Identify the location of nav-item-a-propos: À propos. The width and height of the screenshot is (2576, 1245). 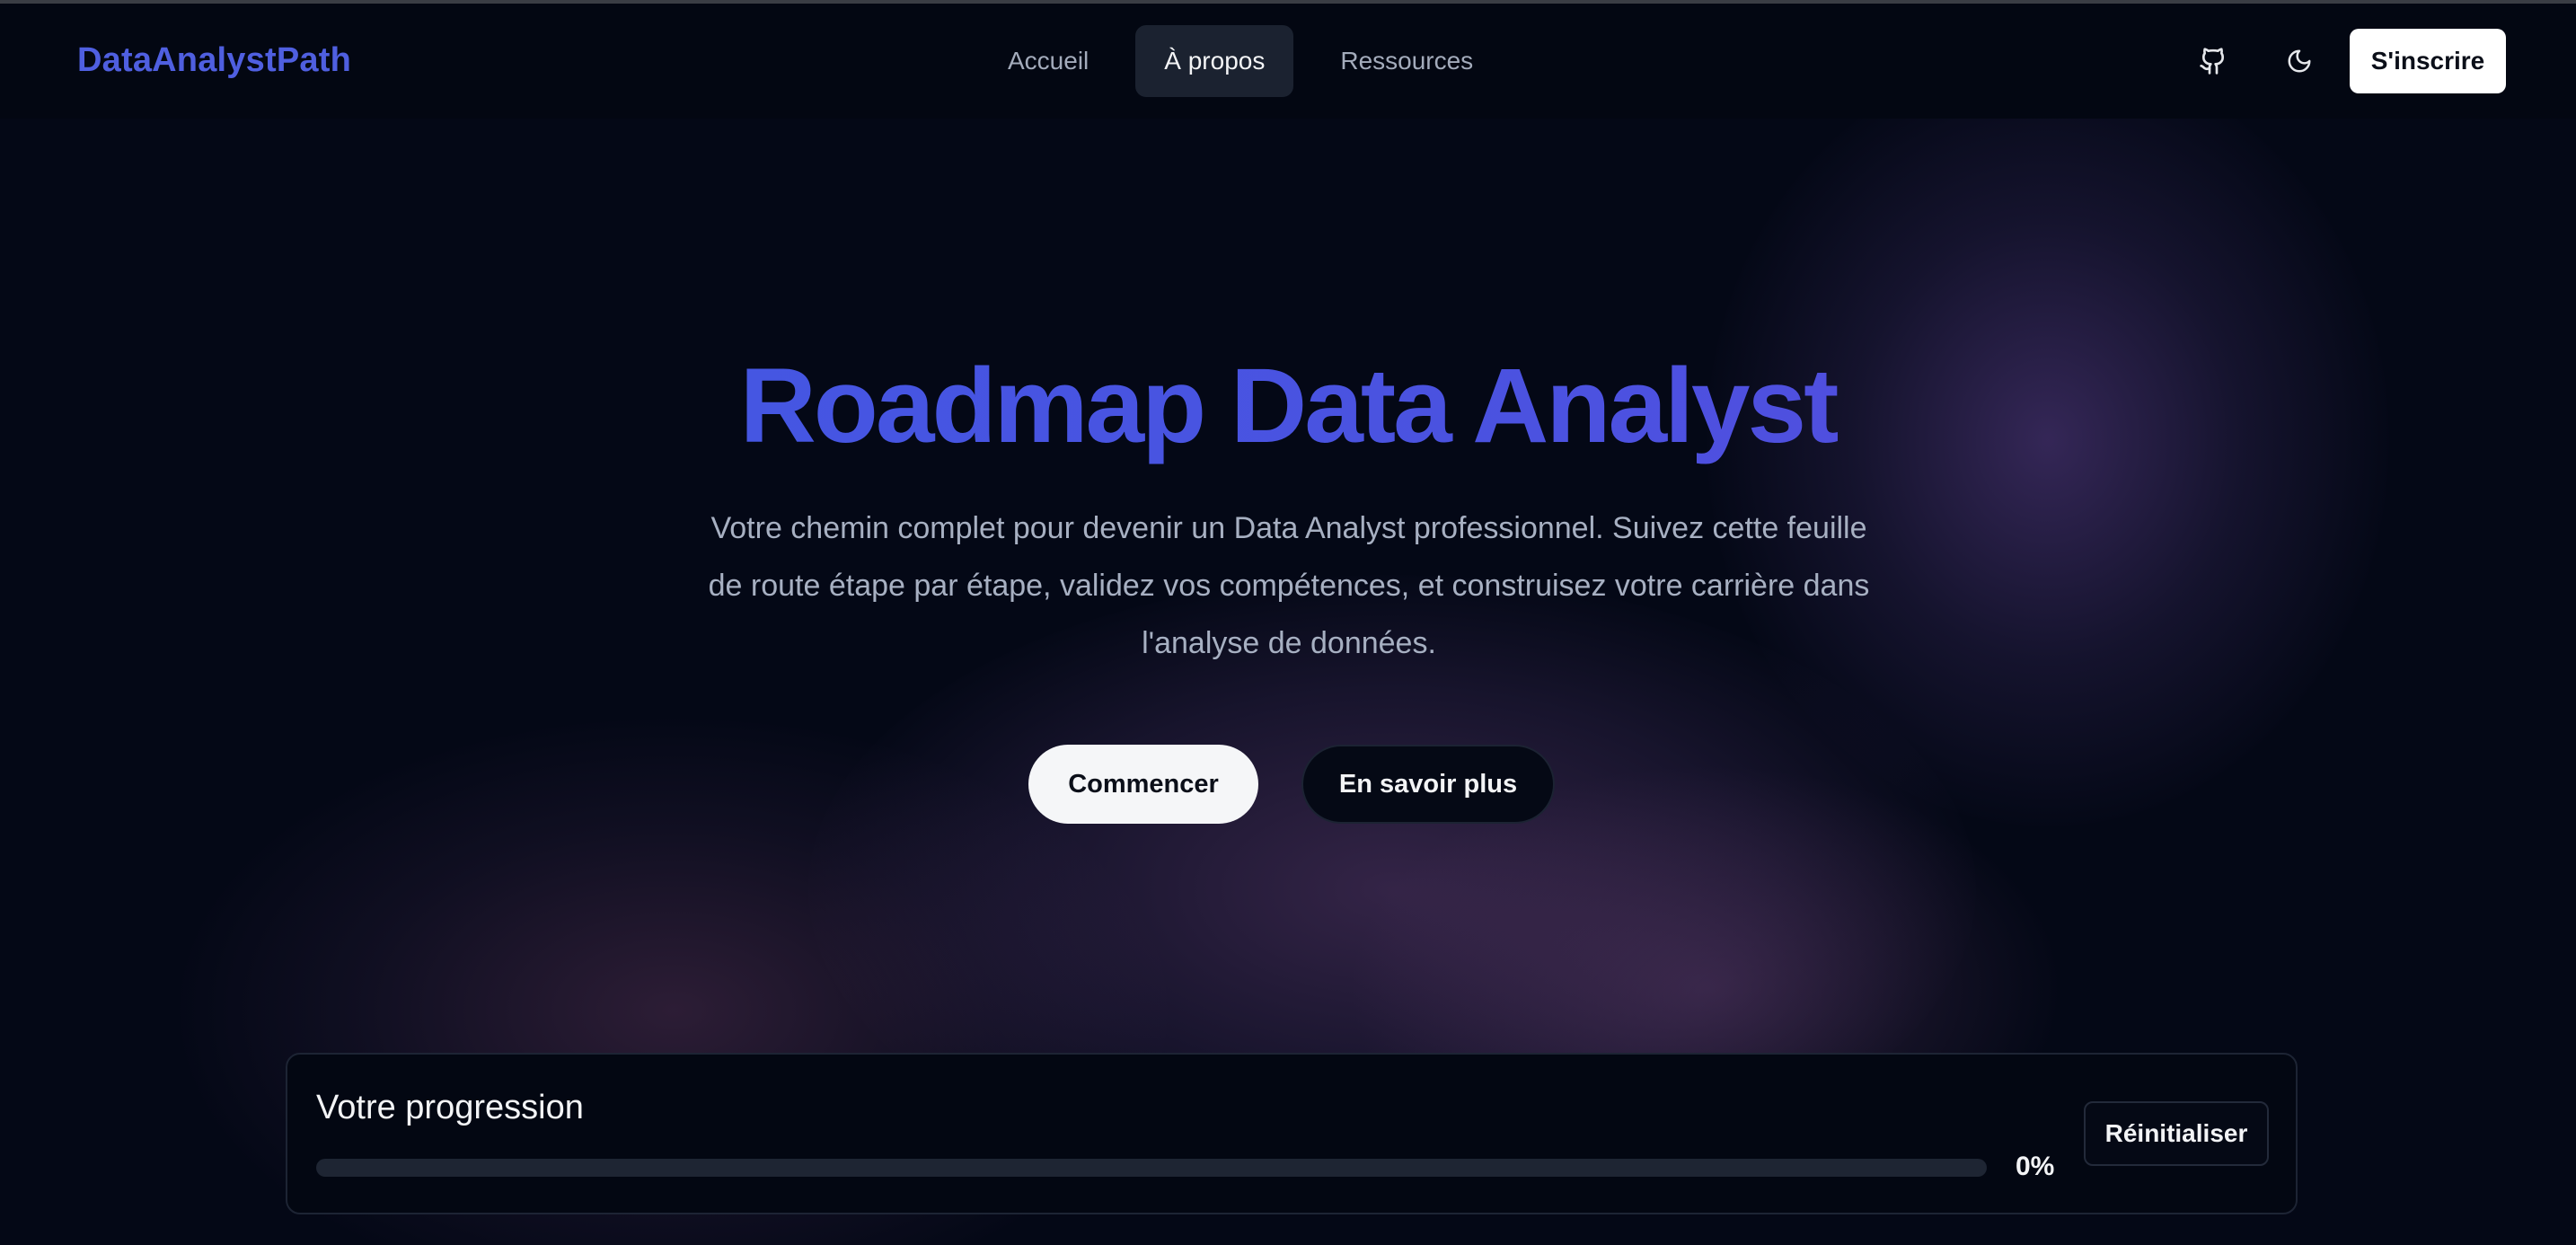
(1214, 61).